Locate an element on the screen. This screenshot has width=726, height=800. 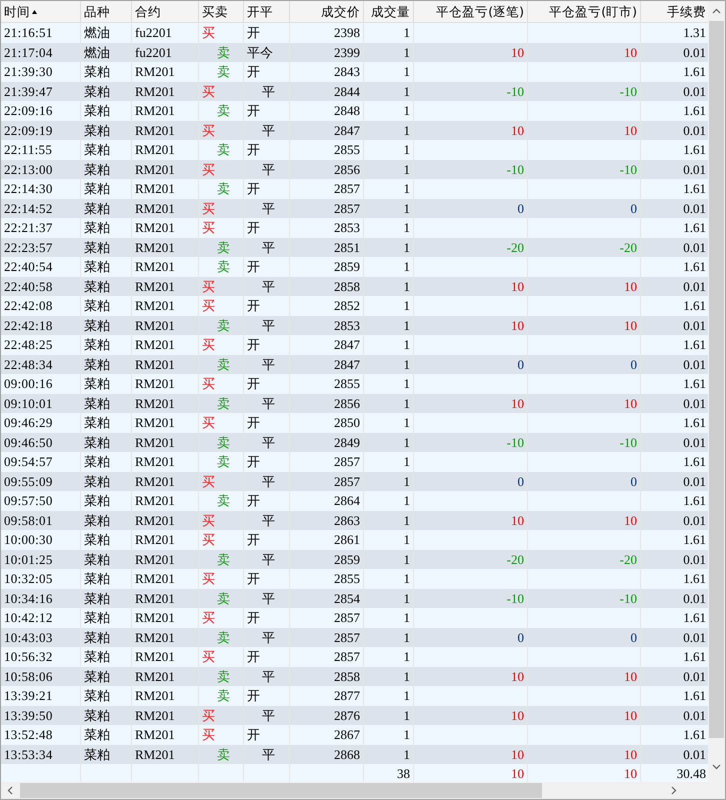
scroll-up-icon is located at coordinates (716, 11).